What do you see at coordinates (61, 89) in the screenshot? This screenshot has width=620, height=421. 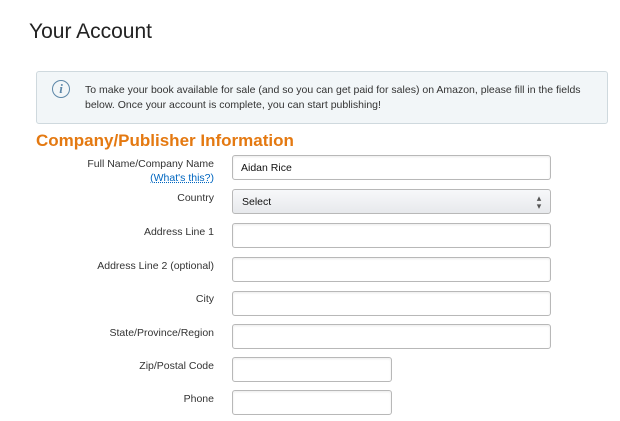 I see `info-icon: i` at bounding box center [61, 89].